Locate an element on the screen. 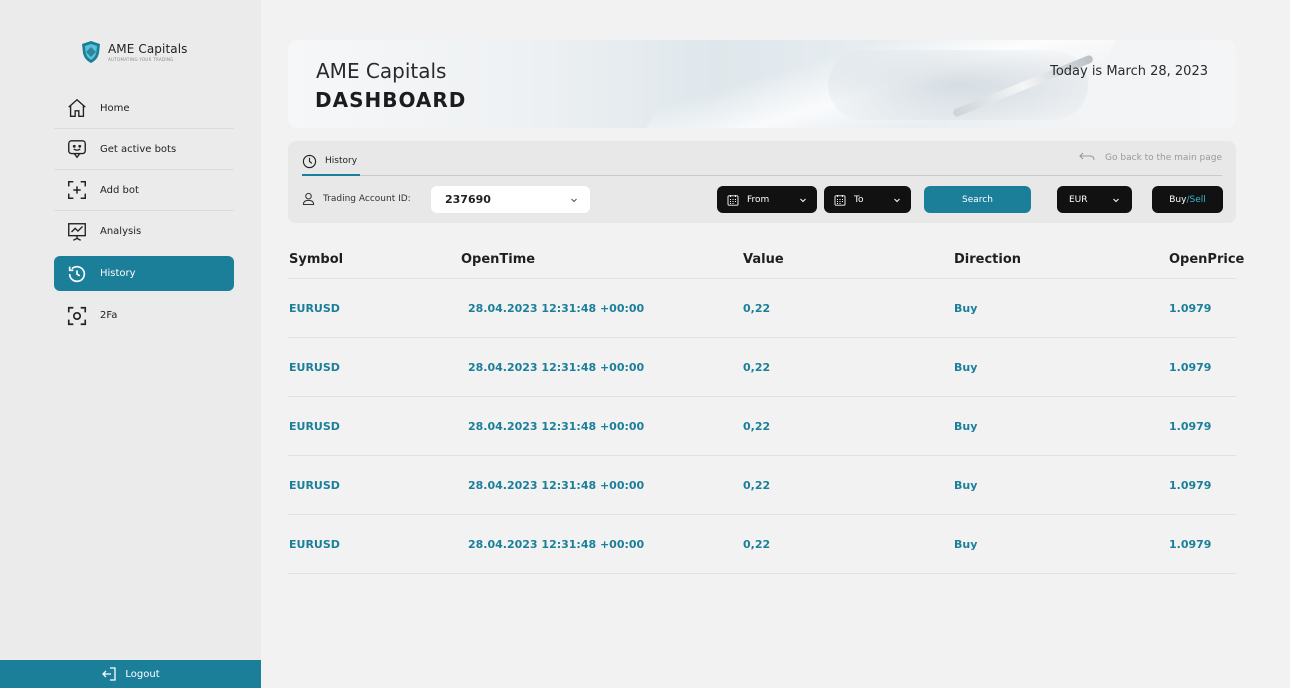 This screenshot has height=688, width=1290. divider is located at coordinates (762, 175).